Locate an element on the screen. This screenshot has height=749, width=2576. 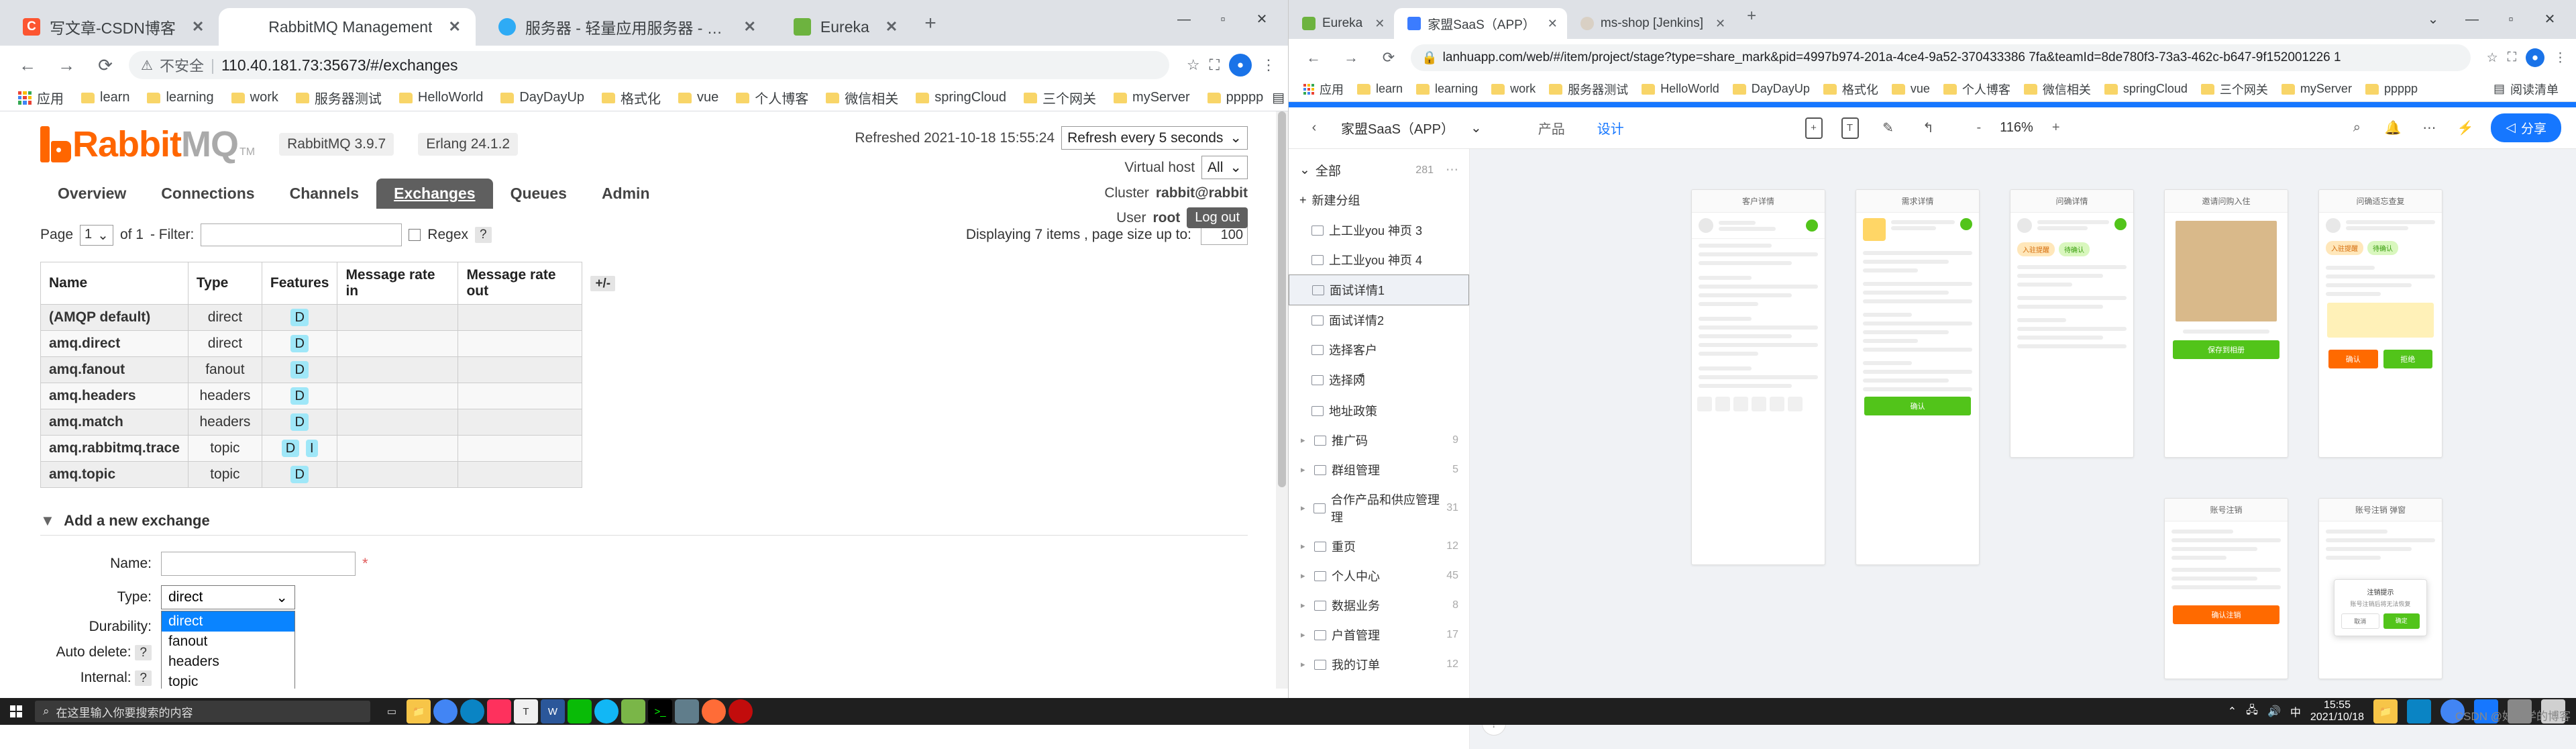
exchange-name: (AMQP default) is located at coordinates (114, 318).